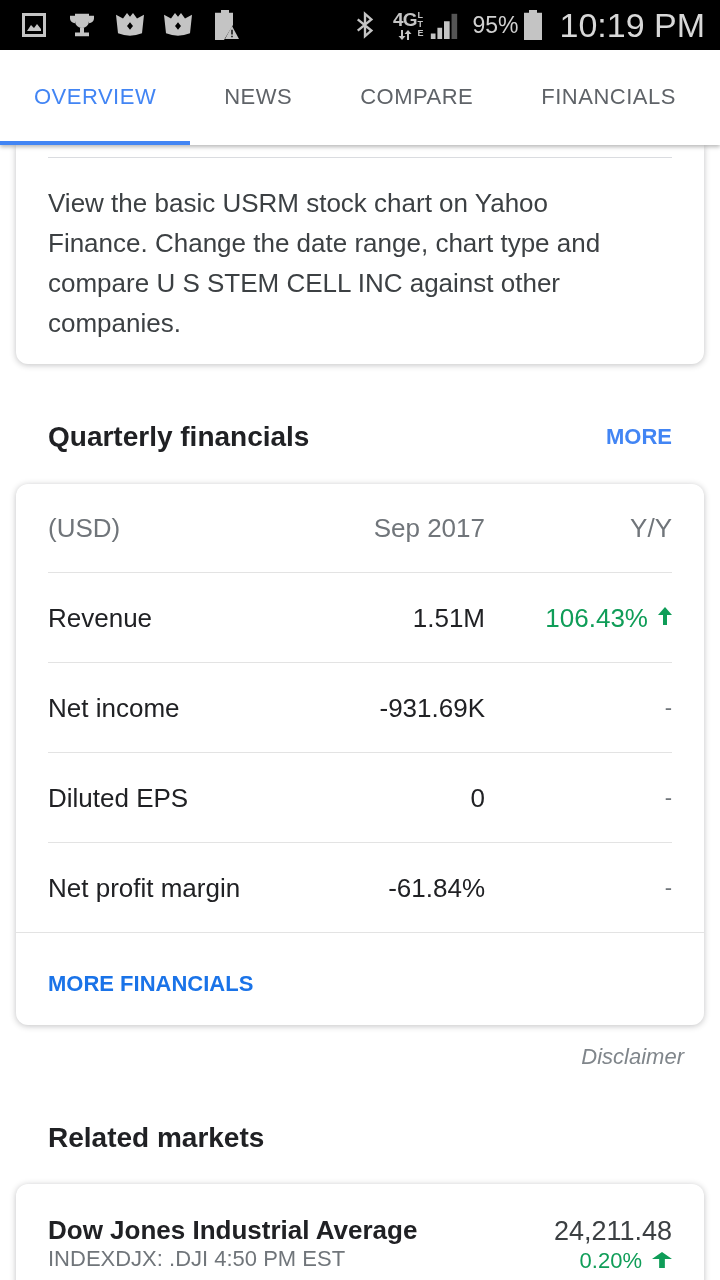 The image size is (720, 1280). Describe the element at coordinates (114, 707) in the screenshot. I see `row-label: Net income` at that location.